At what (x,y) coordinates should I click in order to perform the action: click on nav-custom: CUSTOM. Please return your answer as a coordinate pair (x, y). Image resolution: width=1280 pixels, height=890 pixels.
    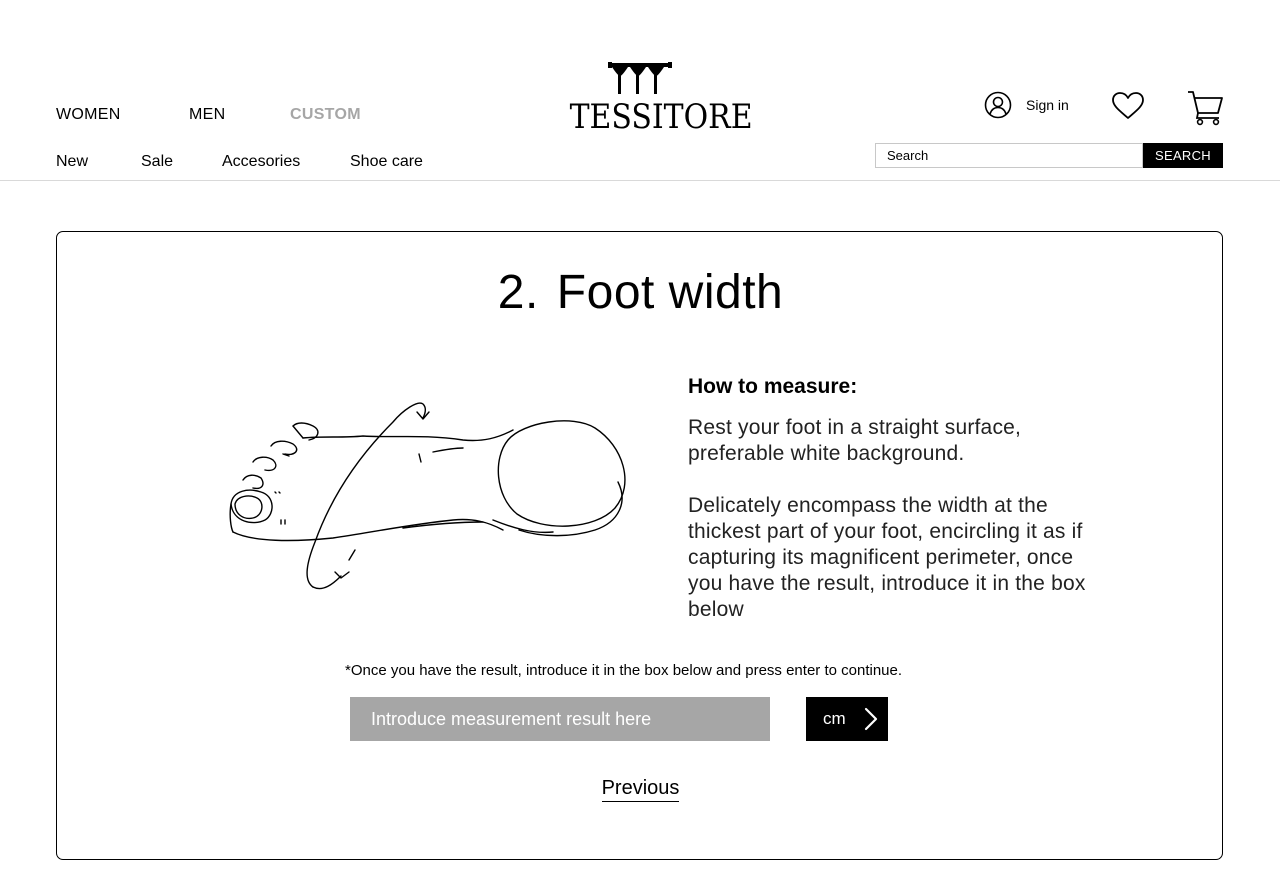
    Looking at the image, I should click on (325, 115).